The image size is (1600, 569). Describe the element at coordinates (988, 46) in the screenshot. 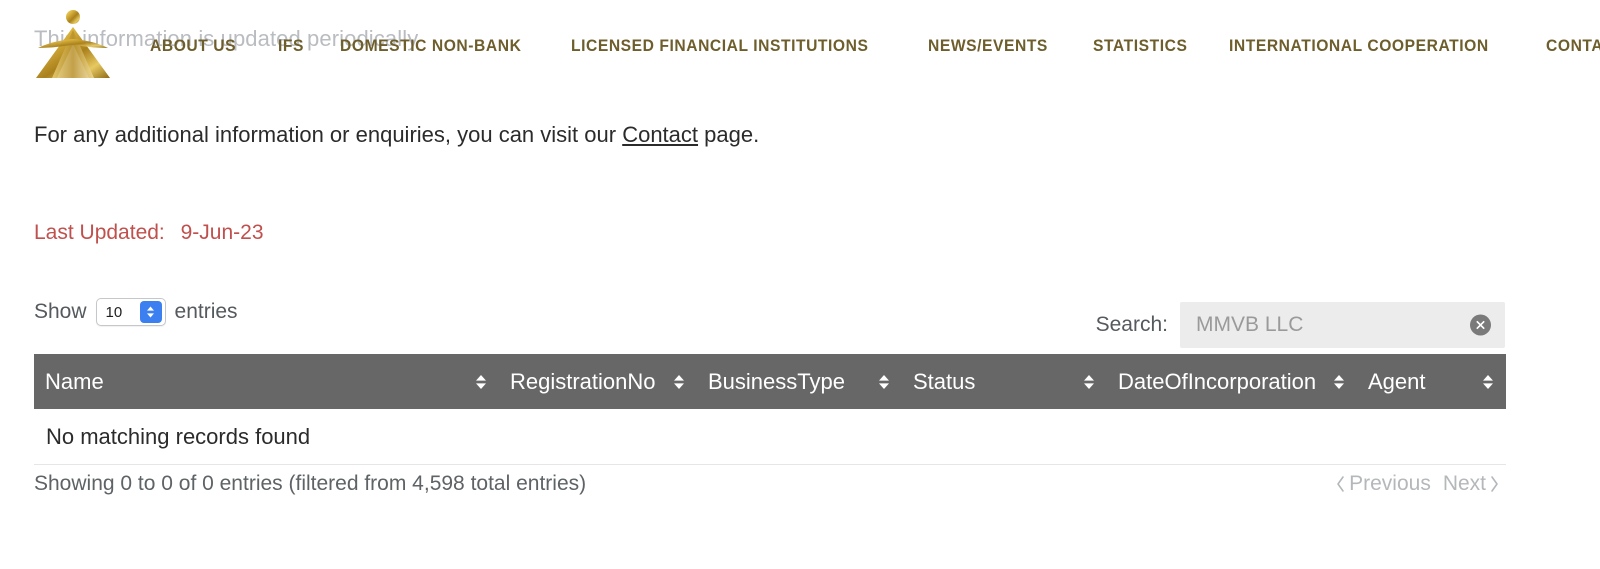

I see `nav-item-news-events: NEWS/EVENTS` at that location.